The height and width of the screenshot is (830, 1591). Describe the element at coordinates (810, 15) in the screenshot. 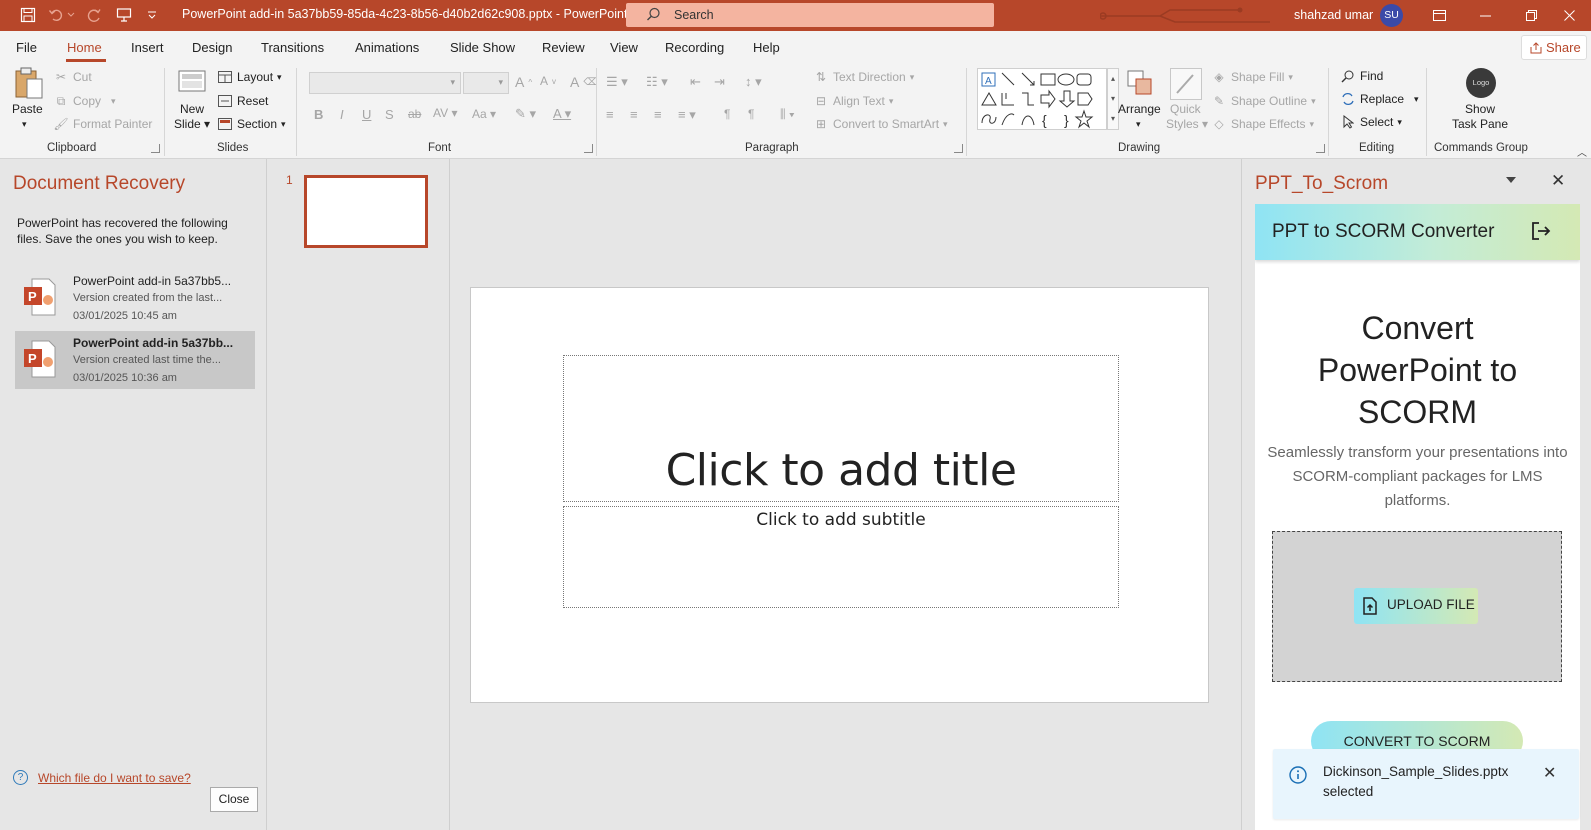

I see `search-box: Search` at that location.